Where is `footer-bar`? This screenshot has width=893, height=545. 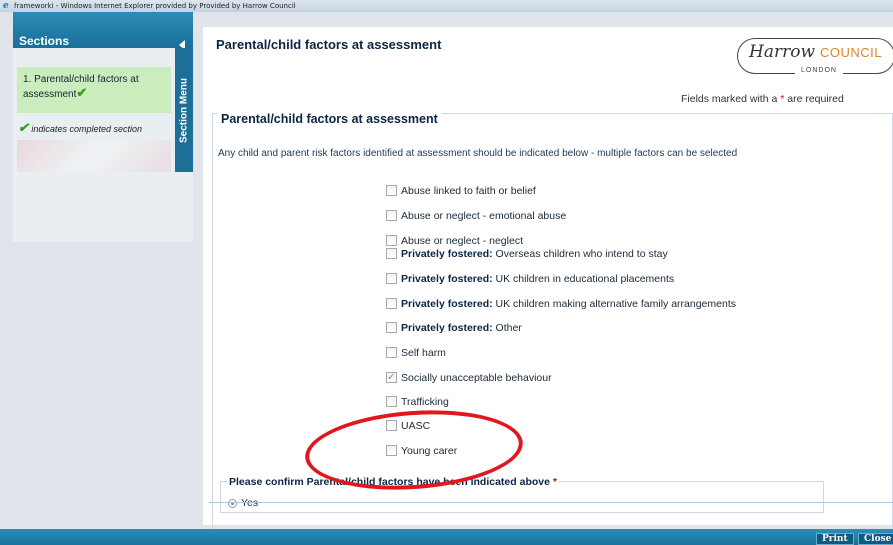
footer-bar is located at coordinates (446, 537).